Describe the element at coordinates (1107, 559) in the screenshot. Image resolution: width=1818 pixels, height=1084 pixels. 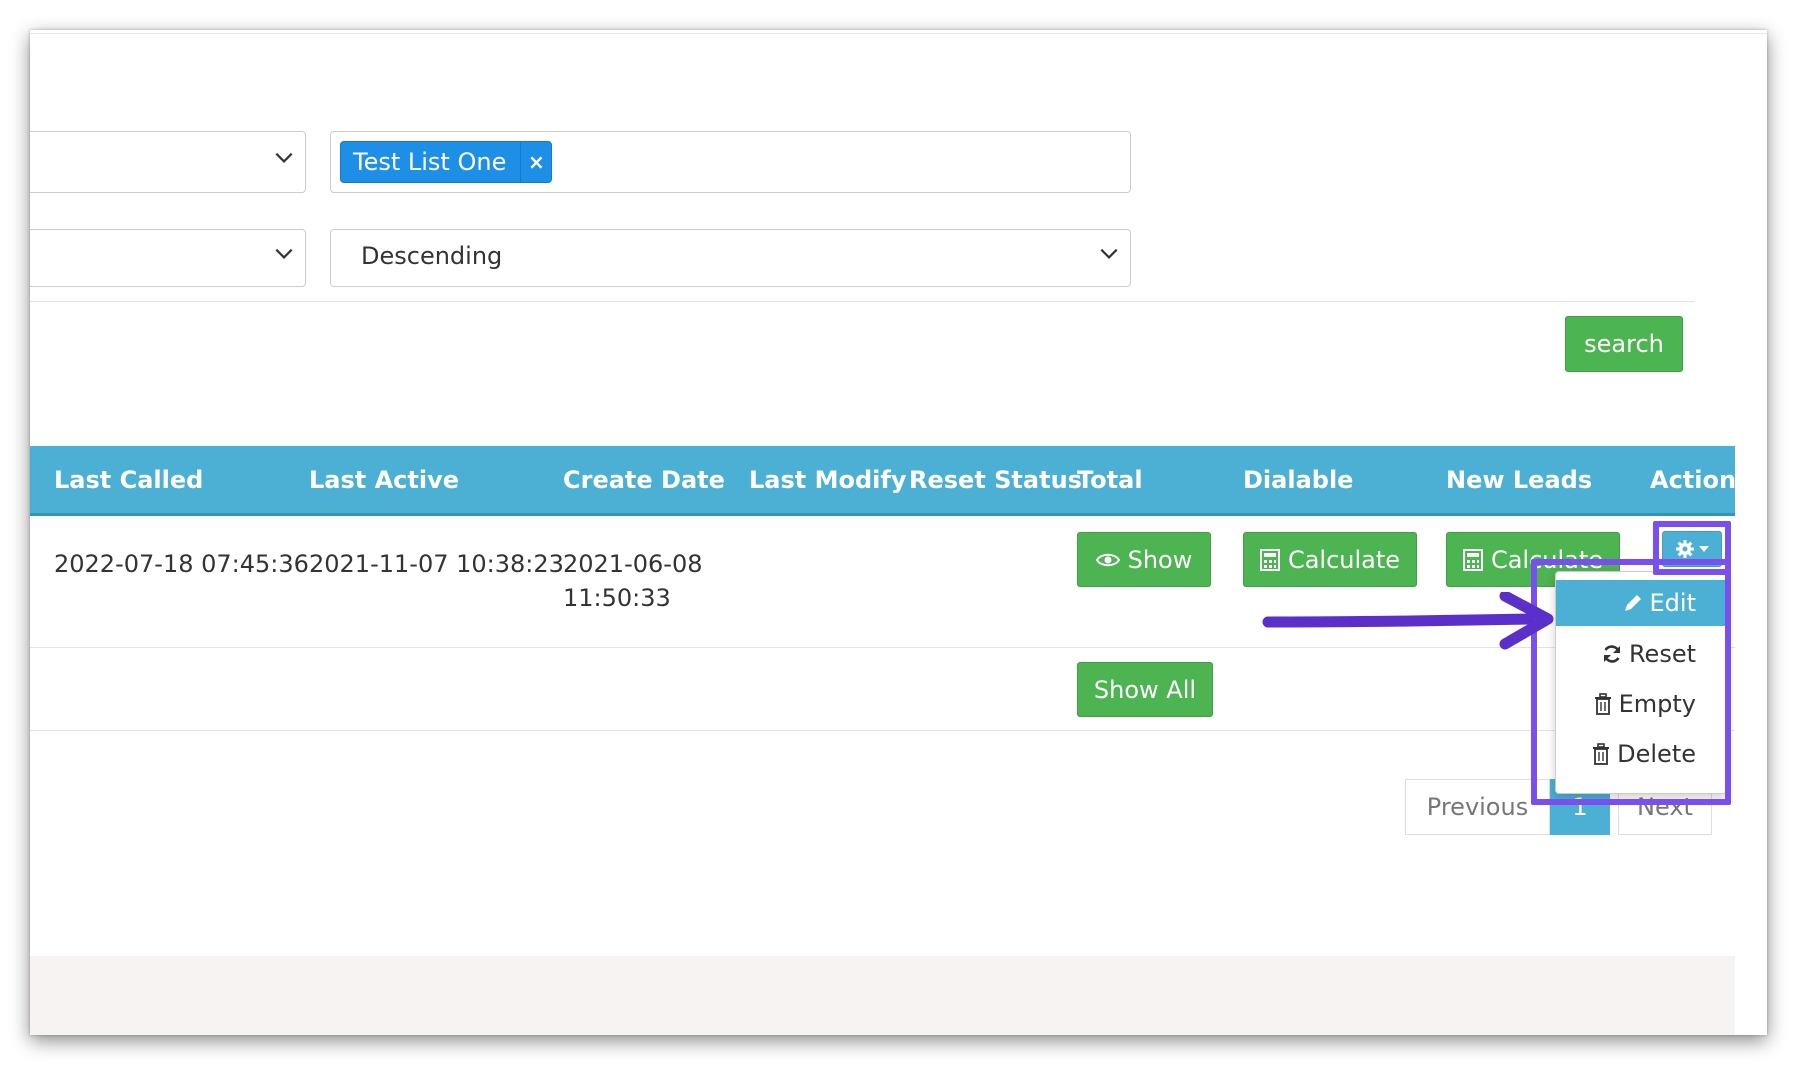
I see `eye-icon` at that location.